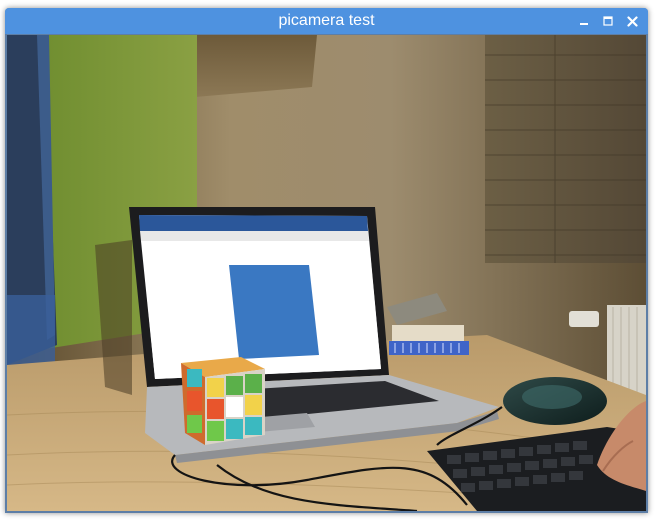 The height and width of the screenshot is (524, 656). I want to click on close-icon, so click(632, 21).